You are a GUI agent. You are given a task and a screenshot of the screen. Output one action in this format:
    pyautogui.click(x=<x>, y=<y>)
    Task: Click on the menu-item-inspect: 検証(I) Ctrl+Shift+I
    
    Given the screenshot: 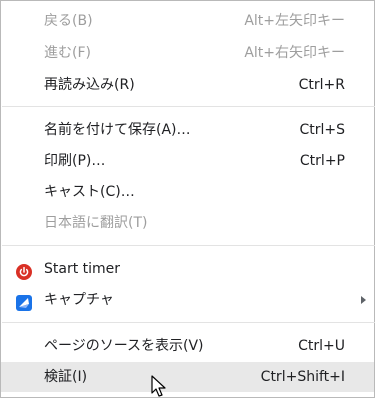 What is the action you would take?
    pyautogui.click(x=187, y=377)
    